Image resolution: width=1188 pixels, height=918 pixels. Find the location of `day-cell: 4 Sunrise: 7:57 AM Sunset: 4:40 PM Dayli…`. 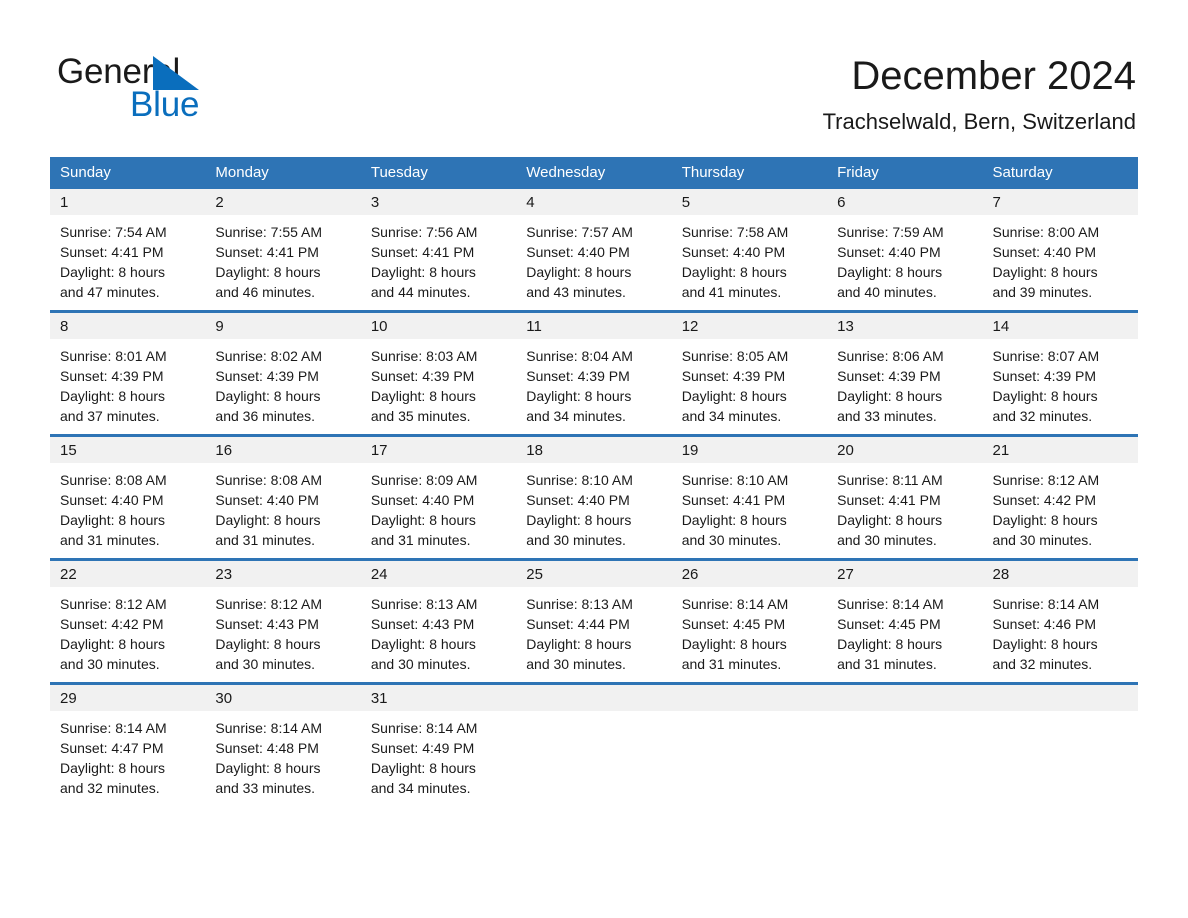

day-cell: 4 Sunrise: 7:57 AM Sunset: 4:40 PM Dayli… is located at coordinates (594, 249).